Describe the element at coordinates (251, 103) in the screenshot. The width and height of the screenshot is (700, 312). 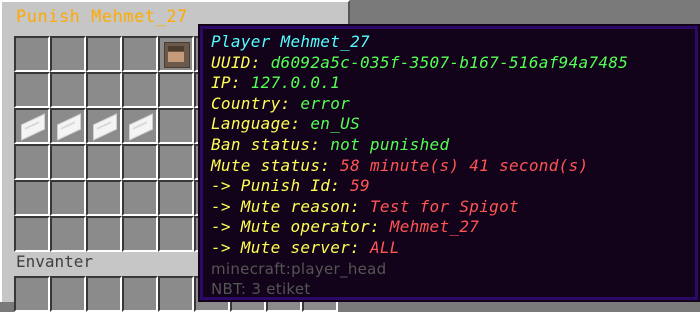
I see `country-label: Country:` at that location.